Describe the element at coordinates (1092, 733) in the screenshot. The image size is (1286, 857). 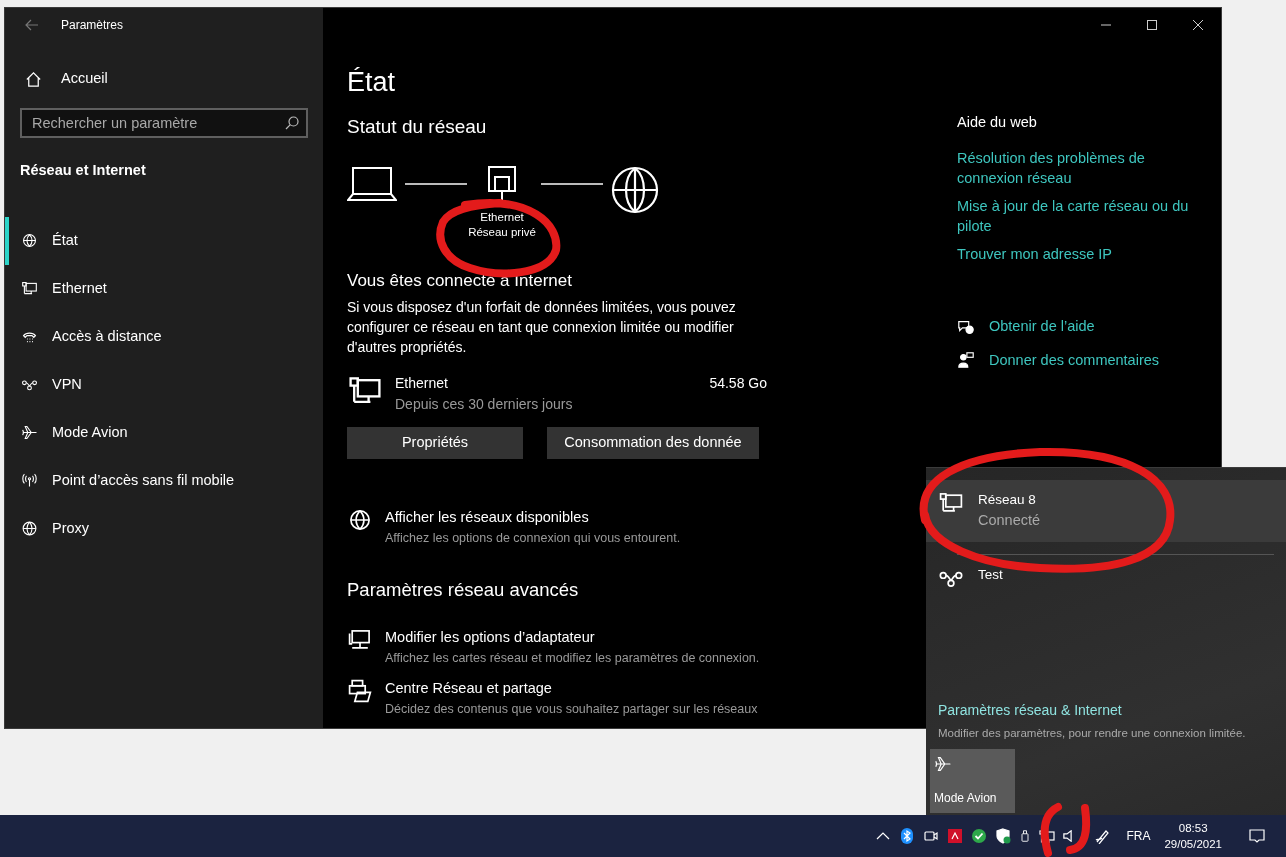
I see `settings-hint: Modifier des paramètres, pour rendre une connexion limitée.` at that location.